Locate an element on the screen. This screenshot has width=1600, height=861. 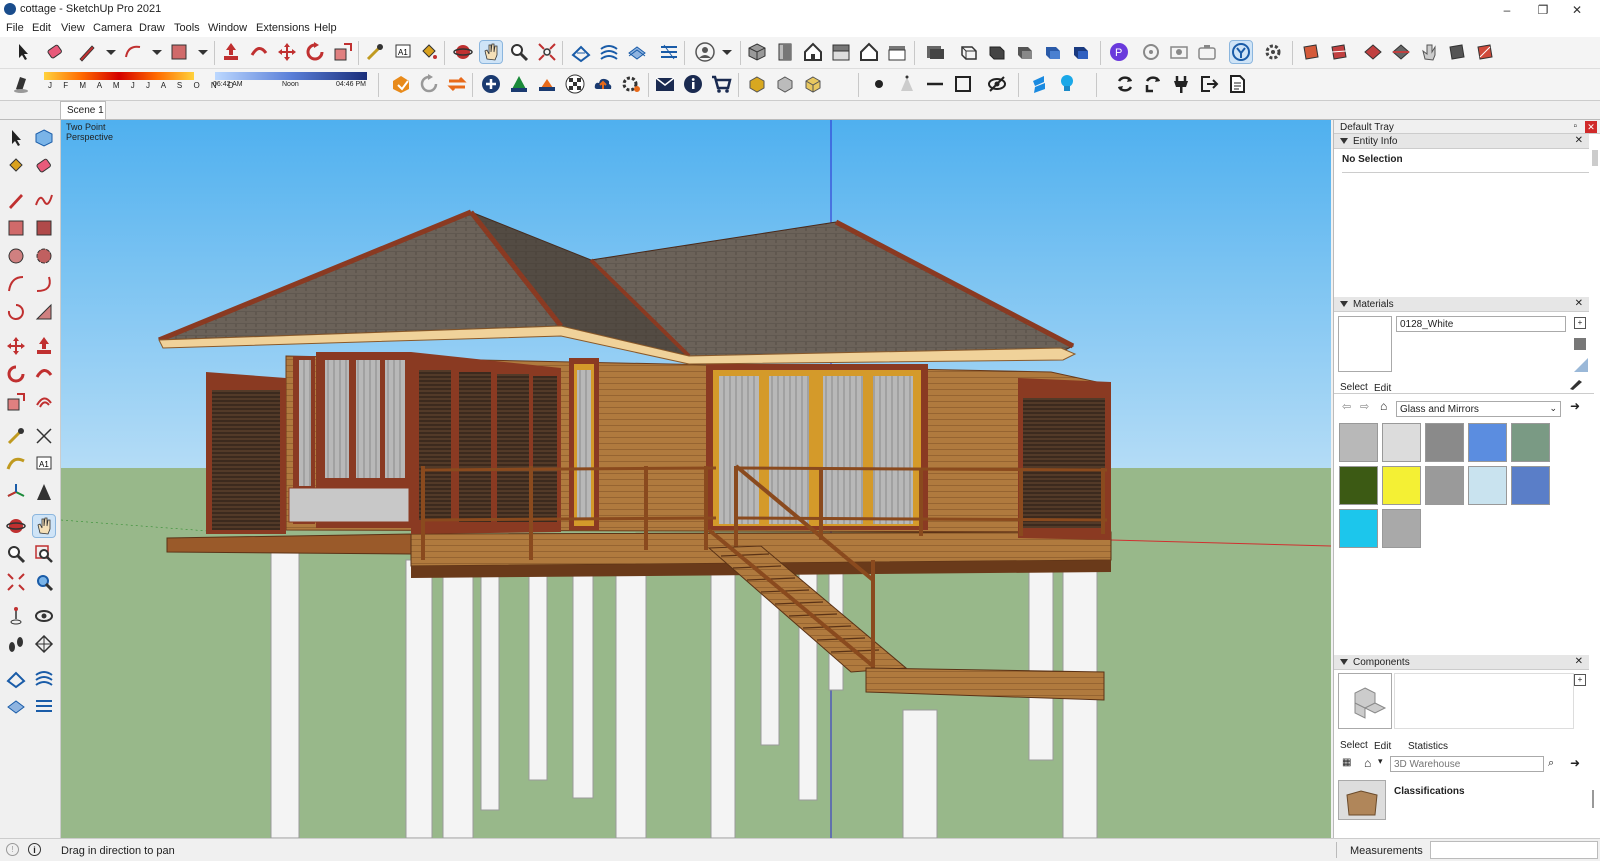
components-tab-edit: Edit is located at coordinates (1382, 746).